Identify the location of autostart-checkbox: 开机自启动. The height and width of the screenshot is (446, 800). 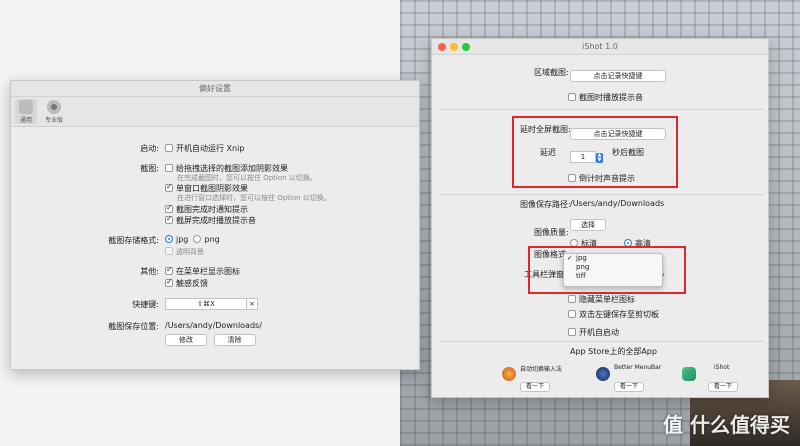
(593, 332).